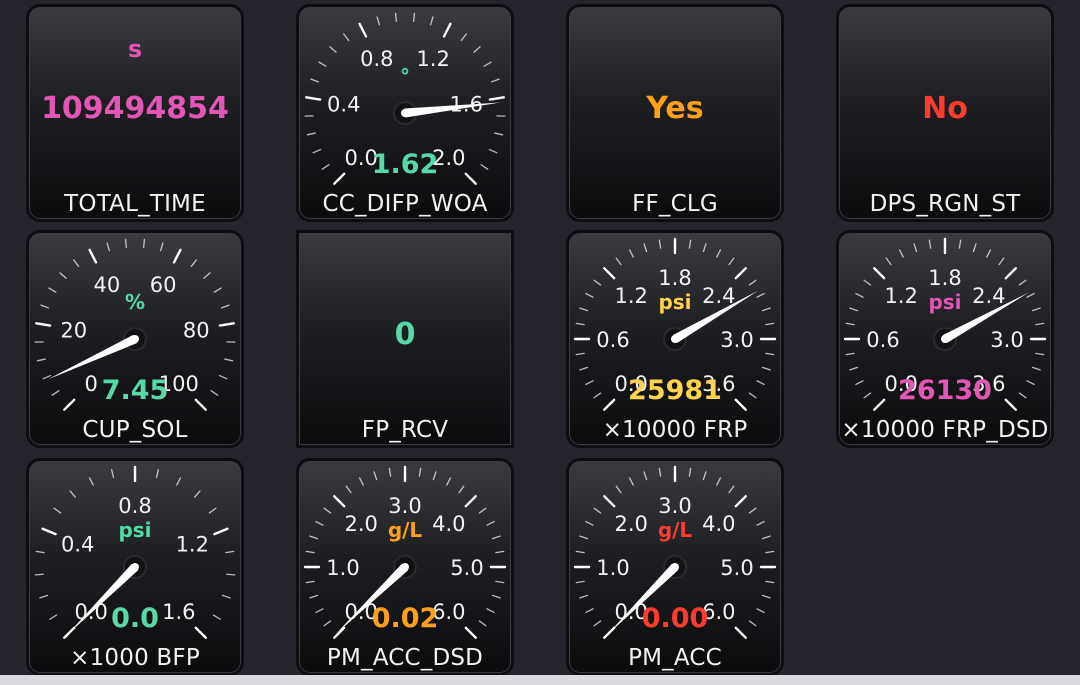 The height and width of the screenshot is (685, 1080). What do you see at coordinates (945, 390) in the screenshot?
I see `value-readout: 26130` at bounding box center [945, 390].